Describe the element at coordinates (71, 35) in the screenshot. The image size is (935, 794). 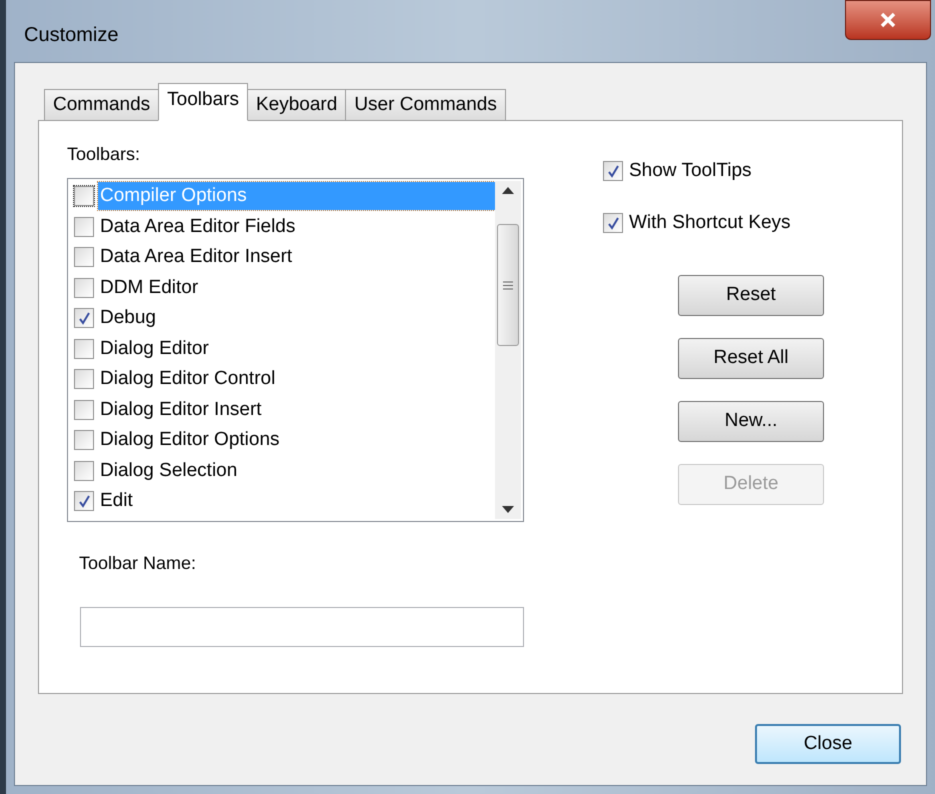
I see `window-title: Customize` at that location.